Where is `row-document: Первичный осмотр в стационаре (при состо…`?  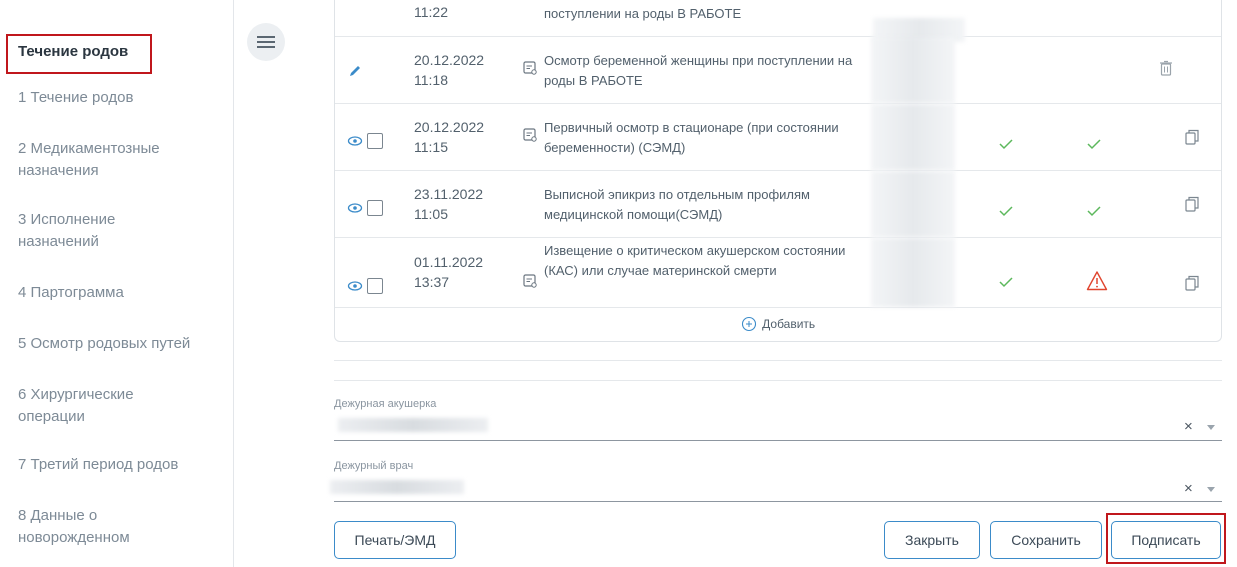
row-document: Первичный осмотр в стационаре (при состо… is located at coordinates (704, 138).